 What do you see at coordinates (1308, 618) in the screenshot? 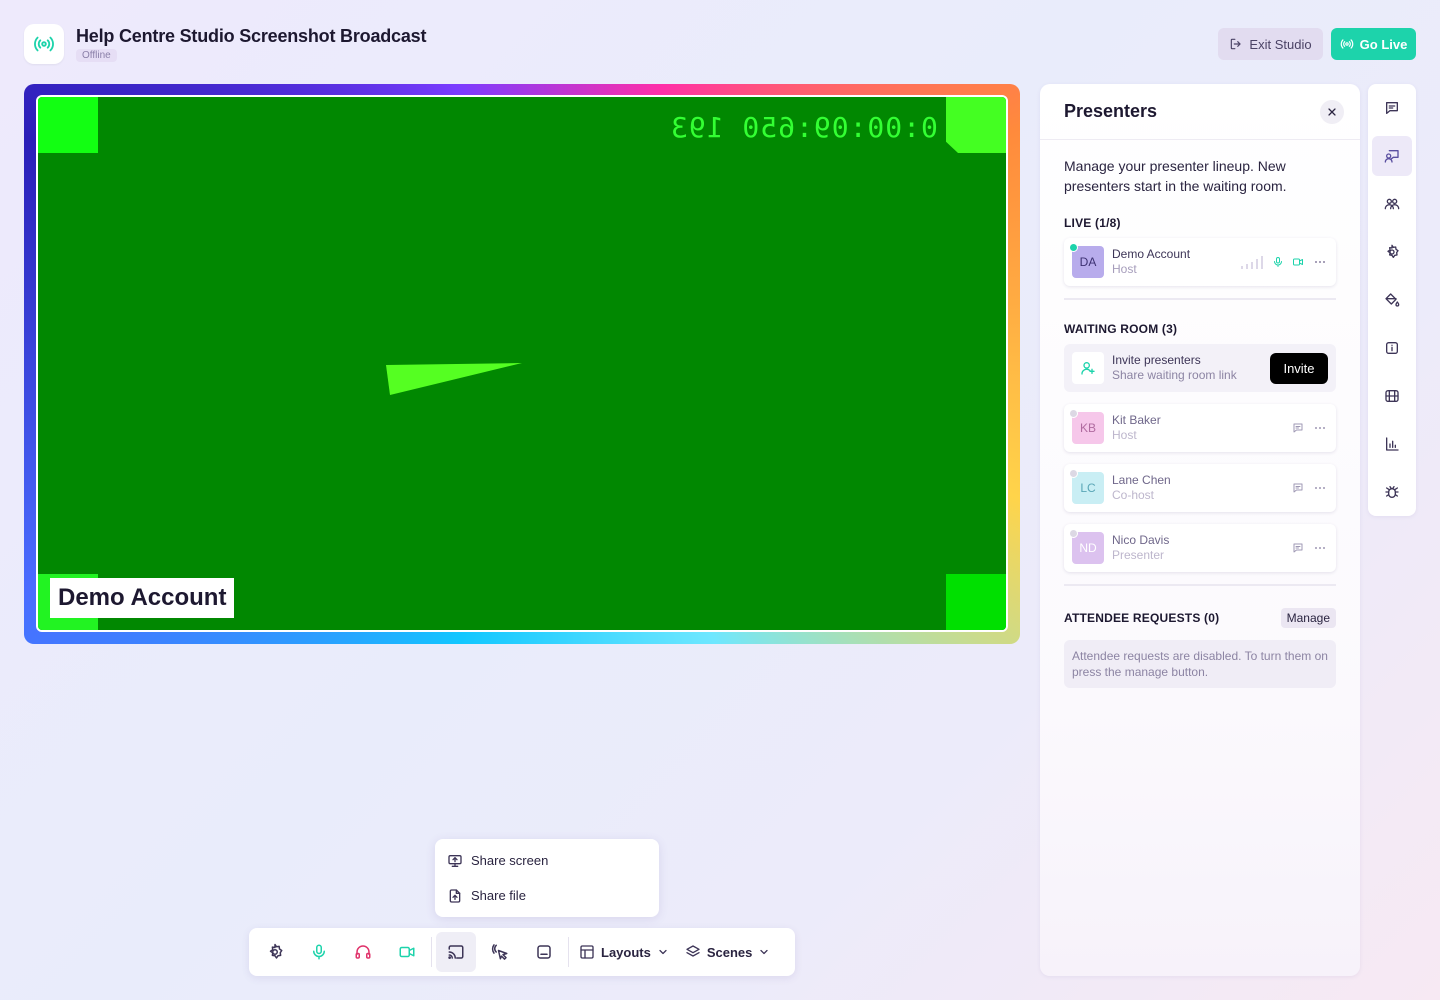
I see `manage-button: Manage` at bounding box center [1308, 618].